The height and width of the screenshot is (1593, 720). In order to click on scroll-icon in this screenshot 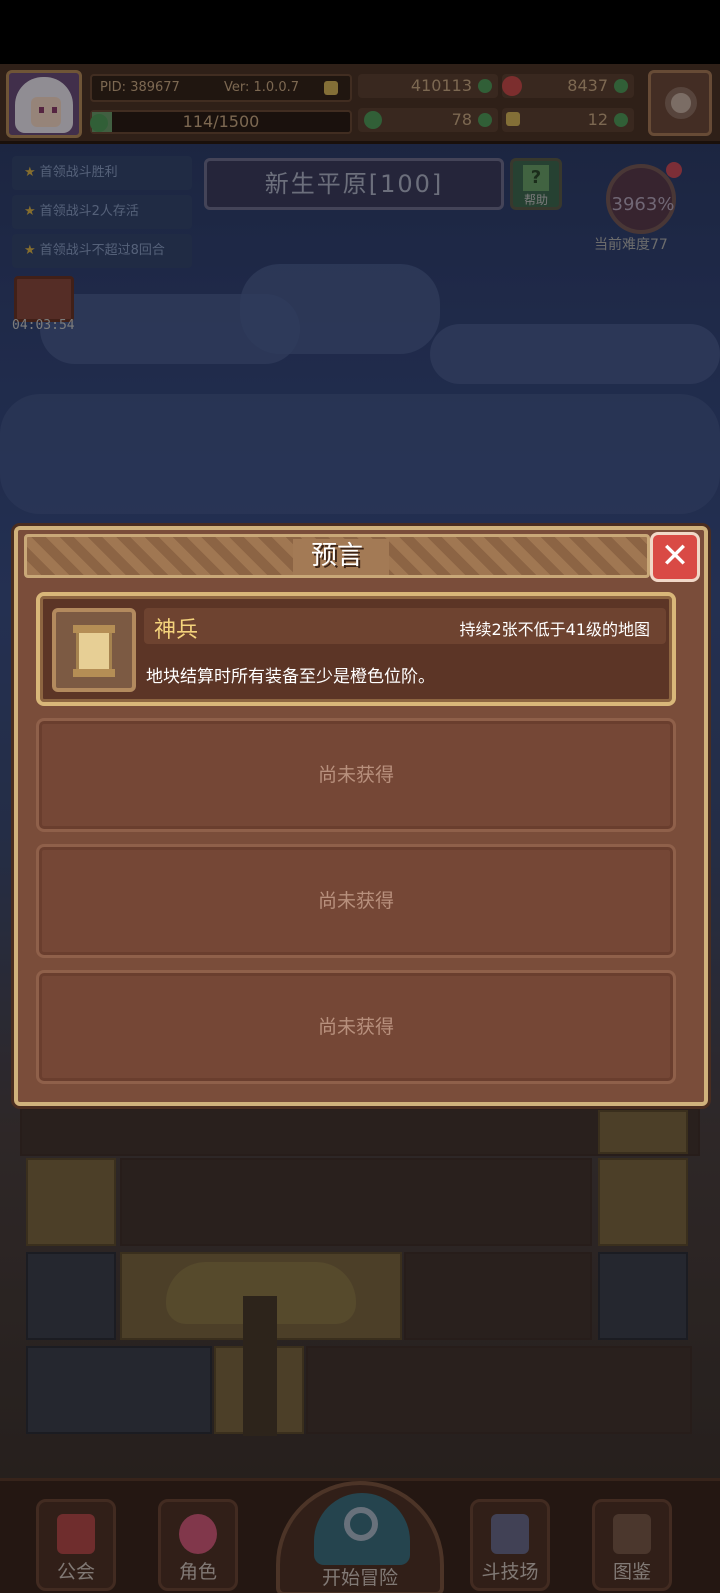, I will do `click(94, 651)`.